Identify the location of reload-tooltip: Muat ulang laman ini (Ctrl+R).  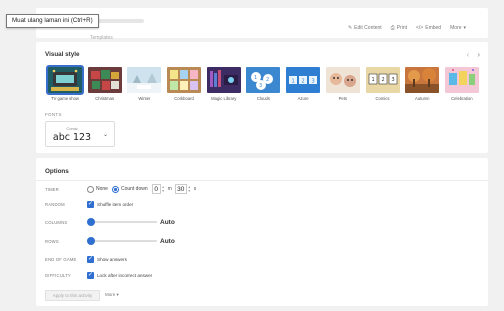
(52, 21).